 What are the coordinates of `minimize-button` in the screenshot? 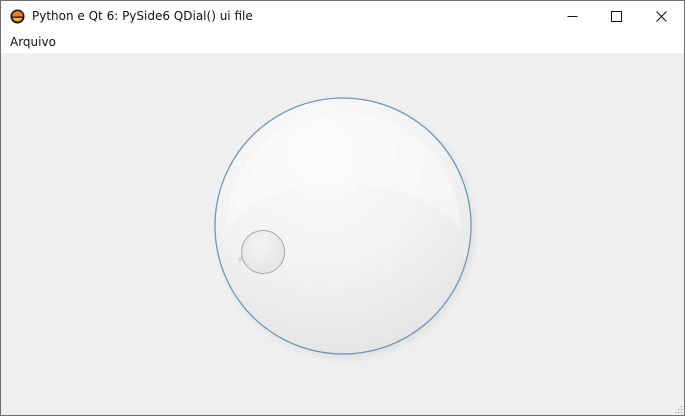 It's located at (572, 16).